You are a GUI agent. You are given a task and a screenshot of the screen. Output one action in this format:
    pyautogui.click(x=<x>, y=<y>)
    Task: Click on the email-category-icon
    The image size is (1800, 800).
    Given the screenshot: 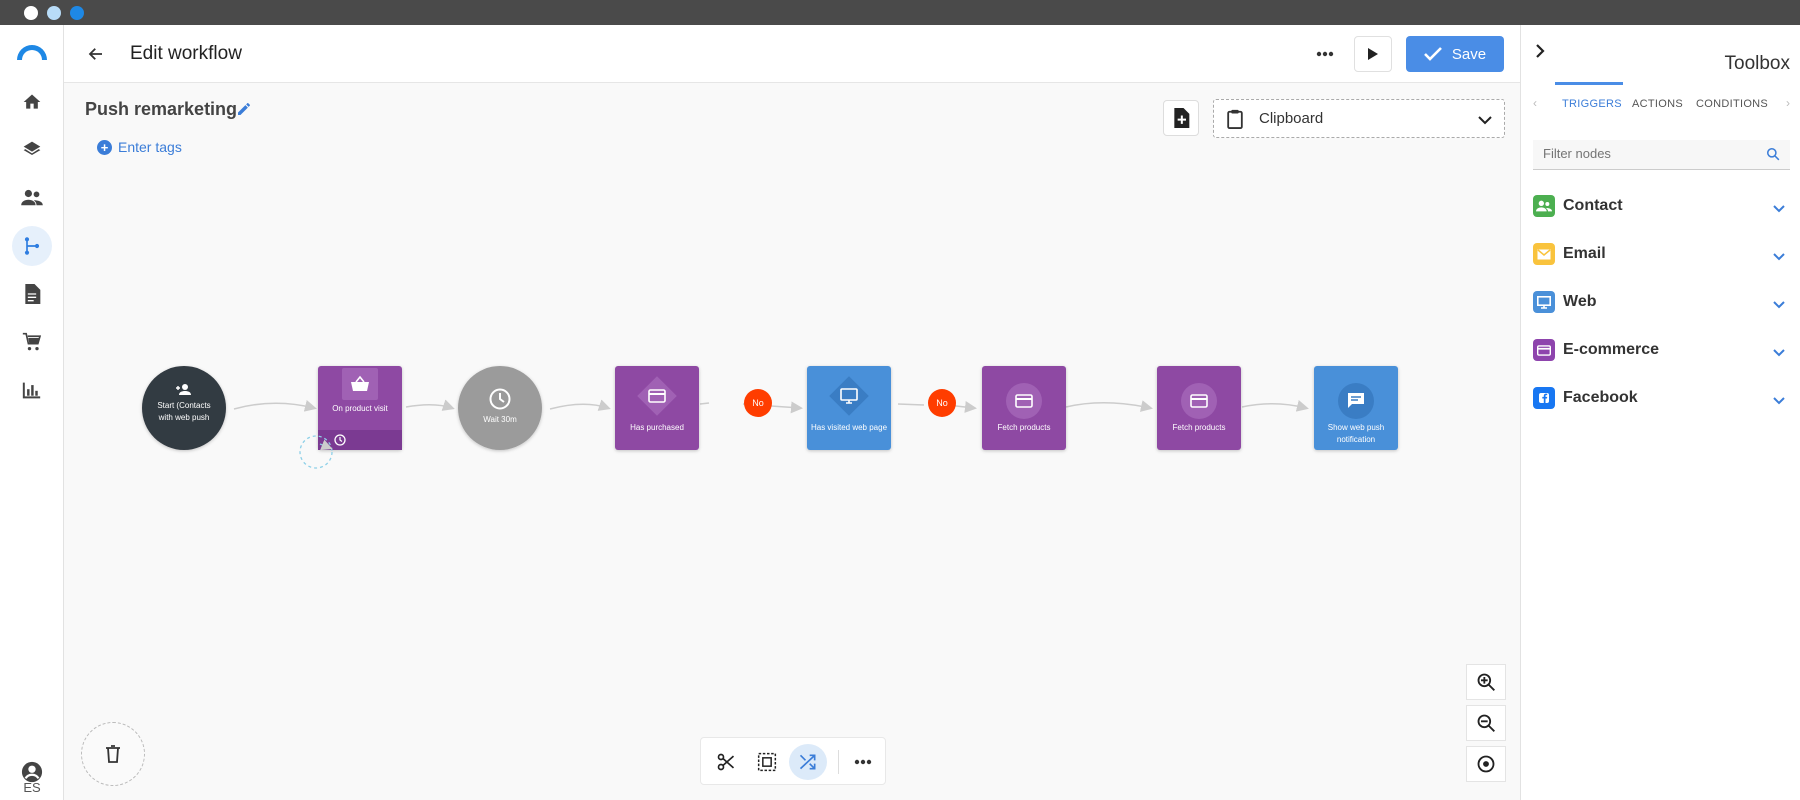 What is the action you would take?
    pyautogui.click(x=1544, y=254)
    